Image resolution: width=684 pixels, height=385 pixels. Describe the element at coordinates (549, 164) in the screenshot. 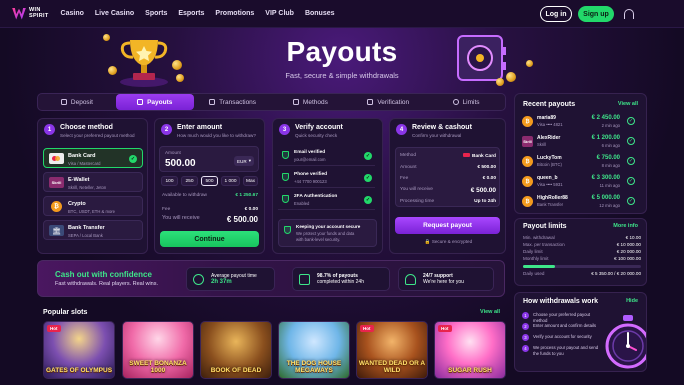

I see `payout-method: Bitcoin (BTC)` at that location.